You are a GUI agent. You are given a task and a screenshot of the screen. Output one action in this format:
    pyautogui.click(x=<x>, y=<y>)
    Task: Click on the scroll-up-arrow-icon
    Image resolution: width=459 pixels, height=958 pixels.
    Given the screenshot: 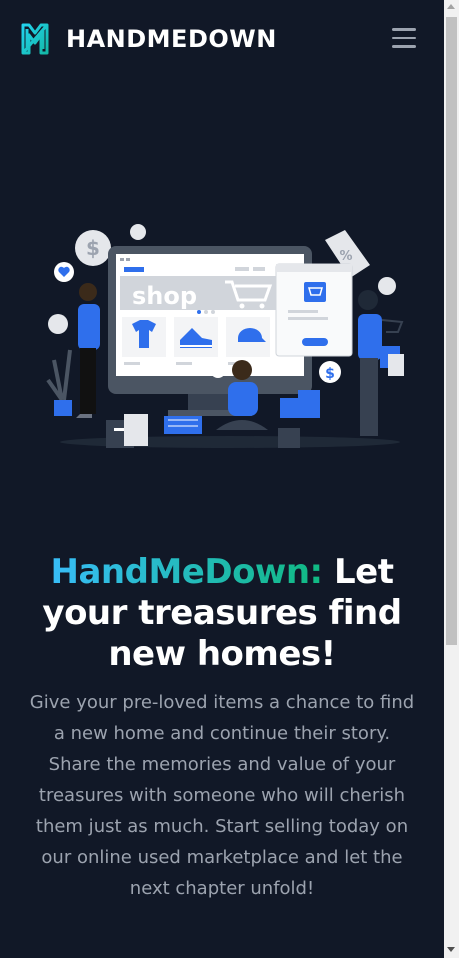 What is the action you would take?
    pyautogui.click(x=451, y=6)
    